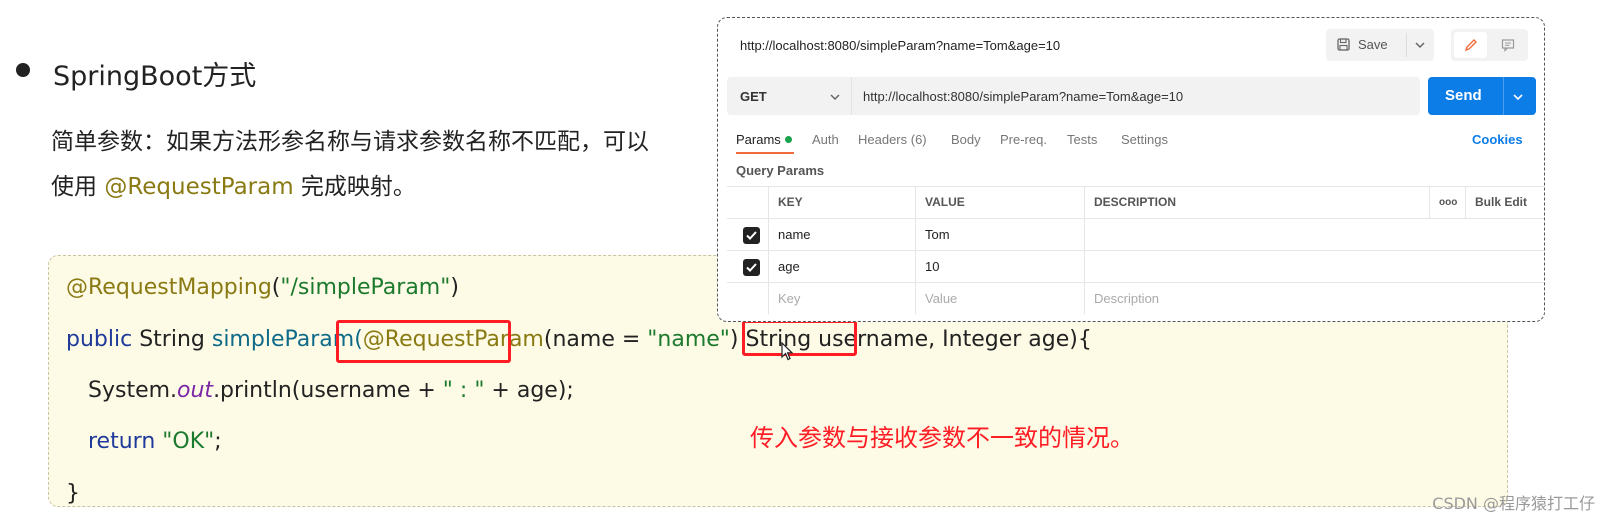 This screenshot has width=1607, height=531. Describe the element at coordinates (841, 266) in the screenshot. I see `param-key: age` at that location.